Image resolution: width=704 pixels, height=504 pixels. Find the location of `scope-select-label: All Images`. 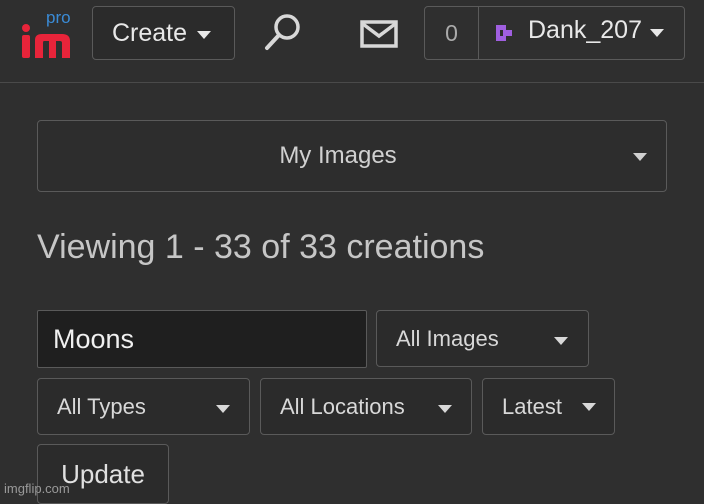

scope-select-label: All Images is located at coordinates (447, 338).